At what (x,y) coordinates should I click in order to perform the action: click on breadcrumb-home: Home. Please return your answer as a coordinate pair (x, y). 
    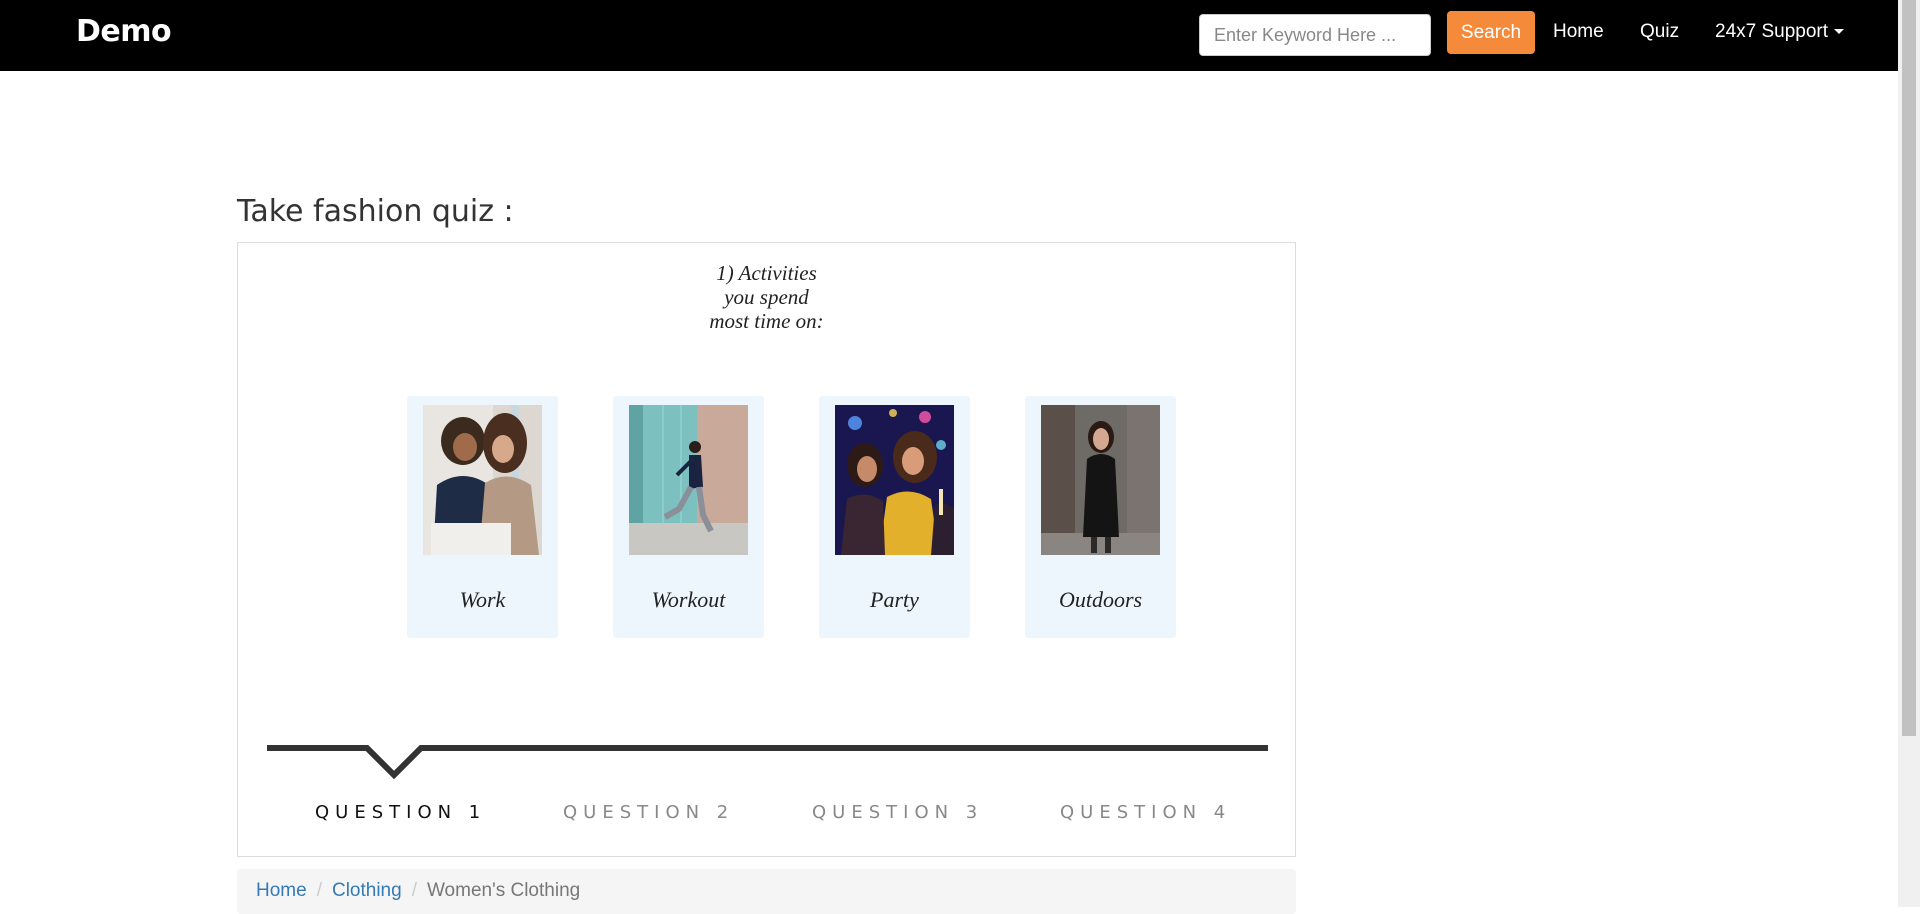
    Looking at the image, I should click on (281, 890).